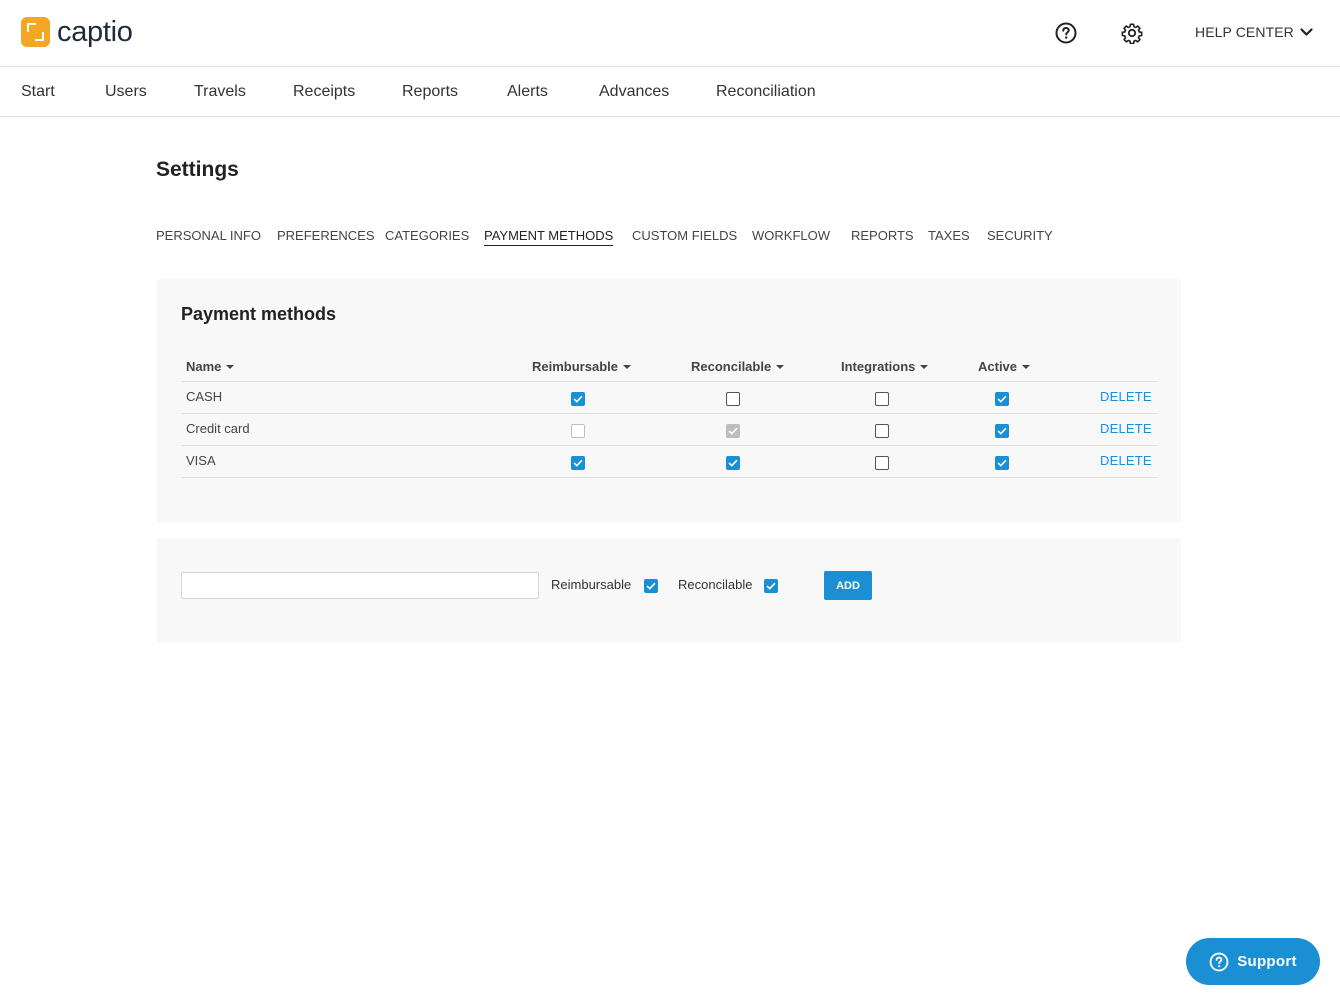 This screenshot has width=1340, height=998. Describe the element at coordinates (684, 235) in the screenshot. I see `tab-custom-fields: CUSTOM FIELDS` at that location.